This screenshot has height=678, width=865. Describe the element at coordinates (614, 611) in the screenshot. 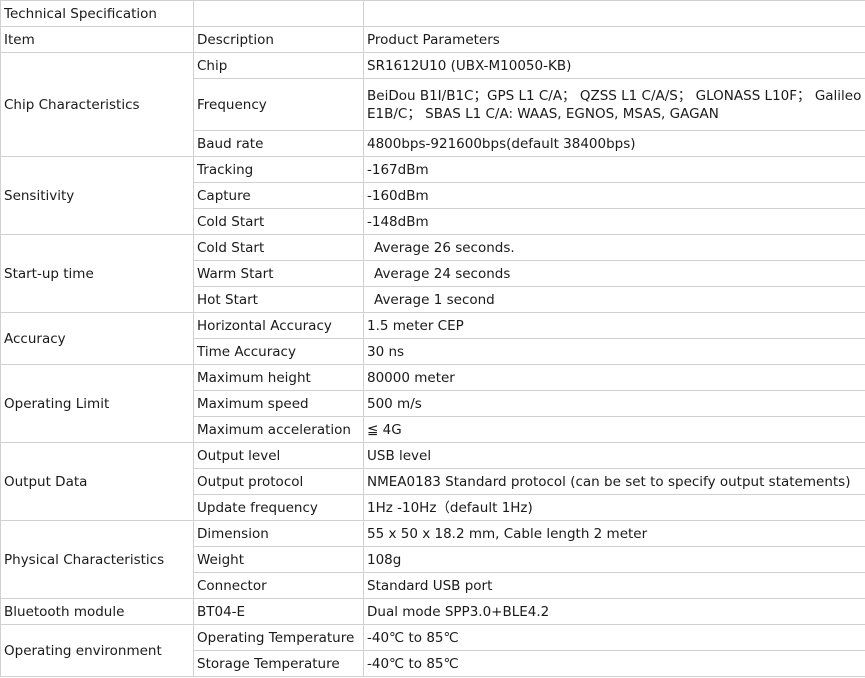

I see `row-value: Dual mode SPP3.0+BLE4.2` at that location.